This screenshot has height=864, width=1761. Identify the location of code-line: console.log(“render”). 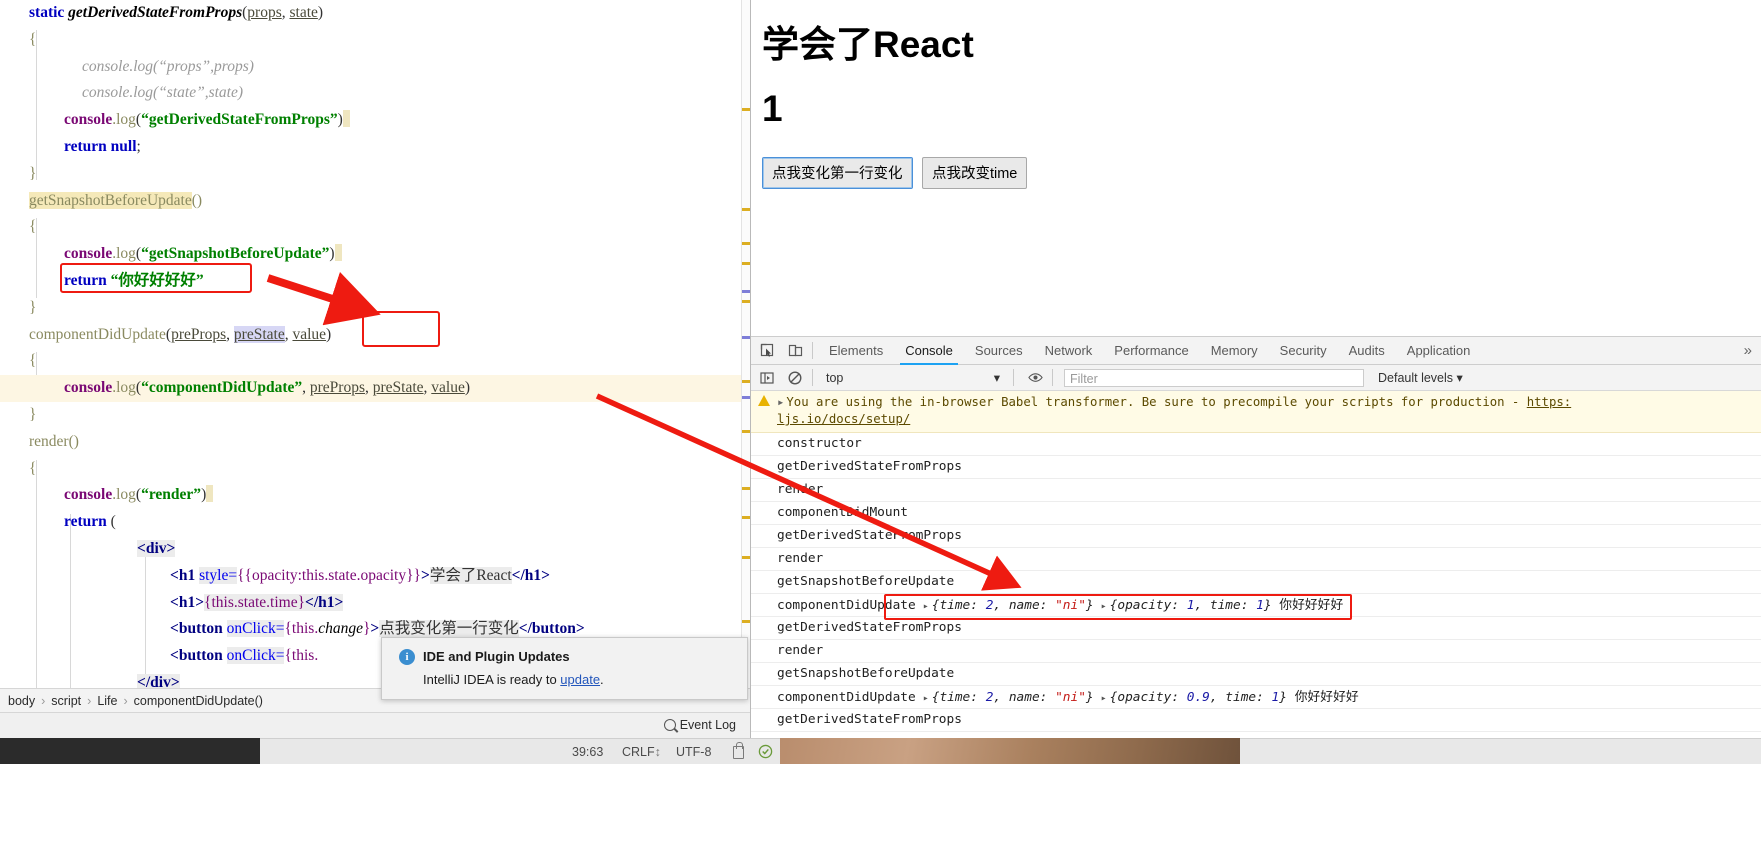
(375, 495).